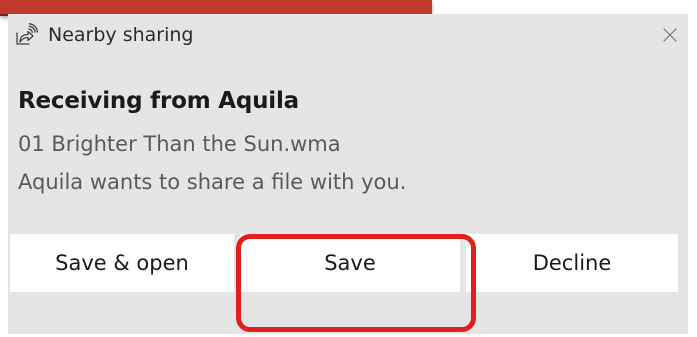  I want to click on save-and-open-button: Save & open, so click(122, 263).